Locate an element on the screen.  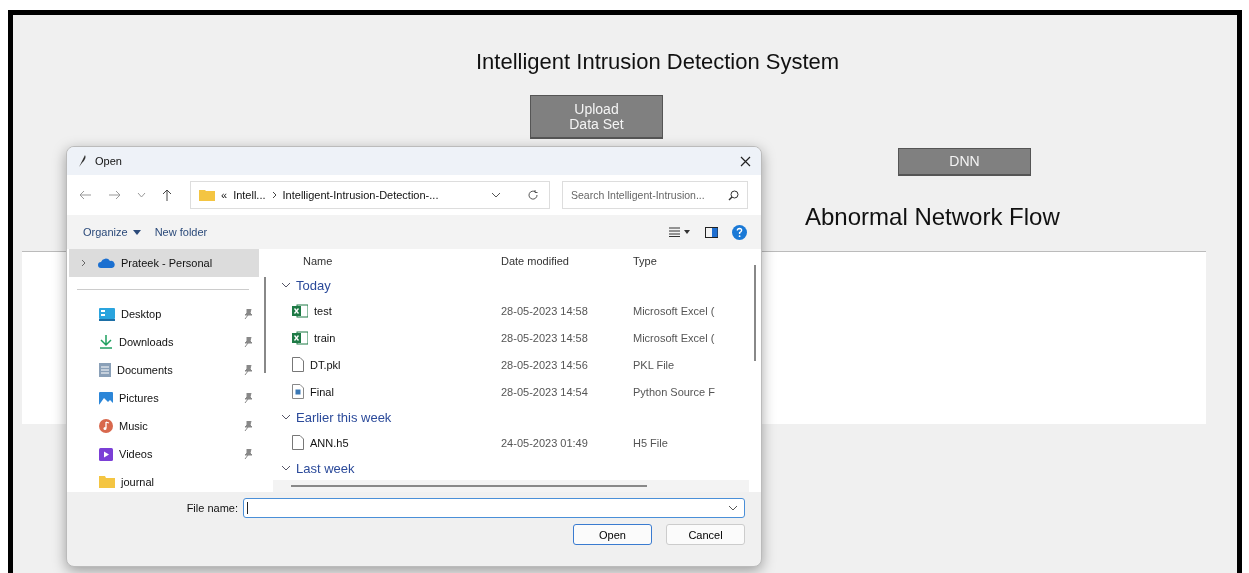
date-modified: 24-05-2023 01:49 is located at coordinates (544, 442).